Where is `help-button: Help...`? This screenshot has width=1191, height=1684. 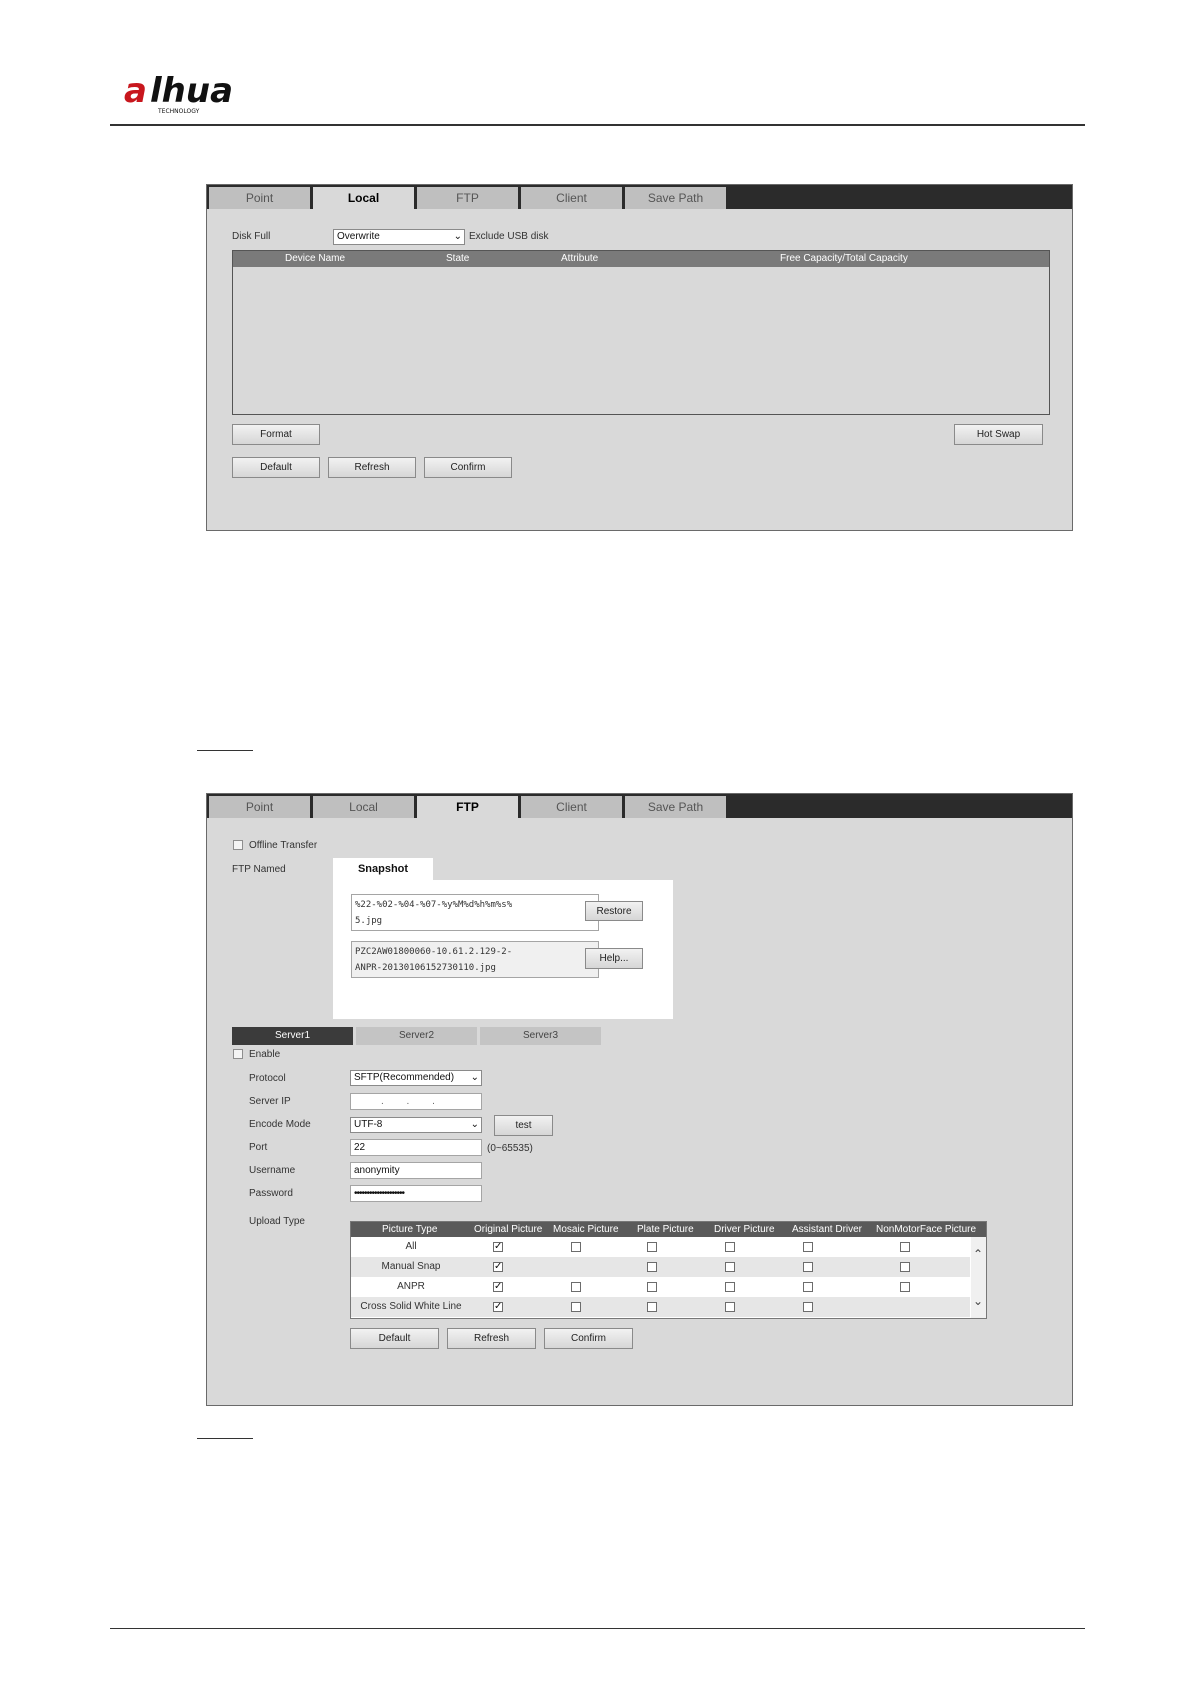 help-button: Help... is located at coordinates (614, 958).